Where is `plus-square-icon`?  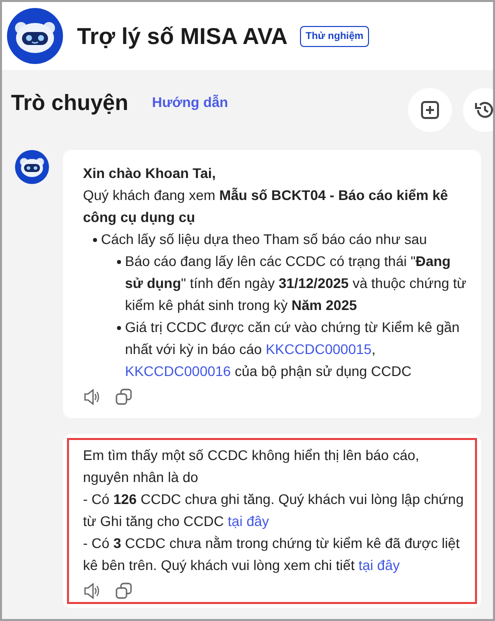 plus-square-icon is located at coordinates (430, 110).